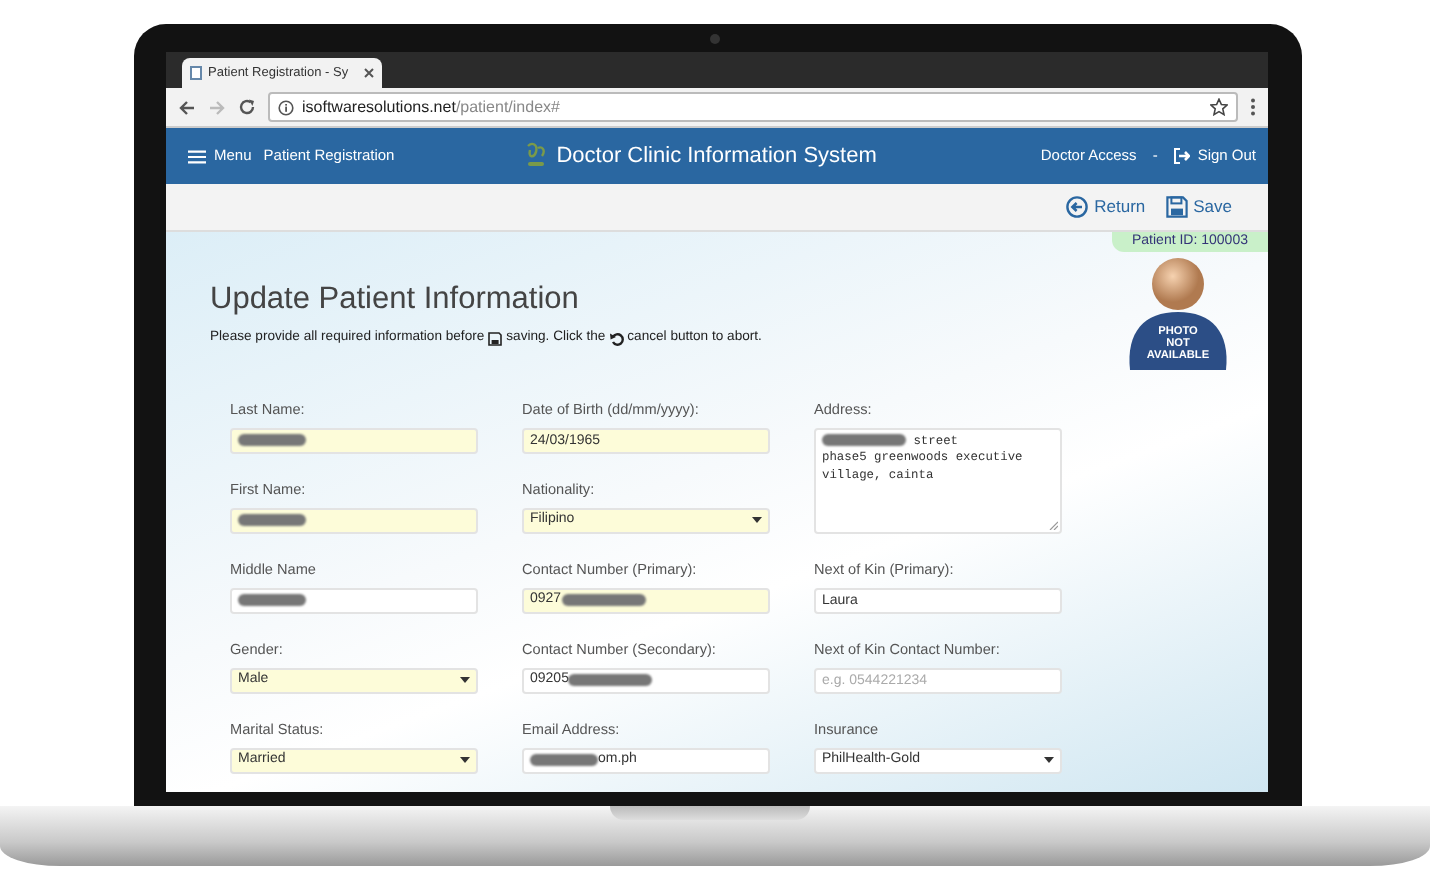  I want to click on back-arrow-icon, so click(1077, 207).